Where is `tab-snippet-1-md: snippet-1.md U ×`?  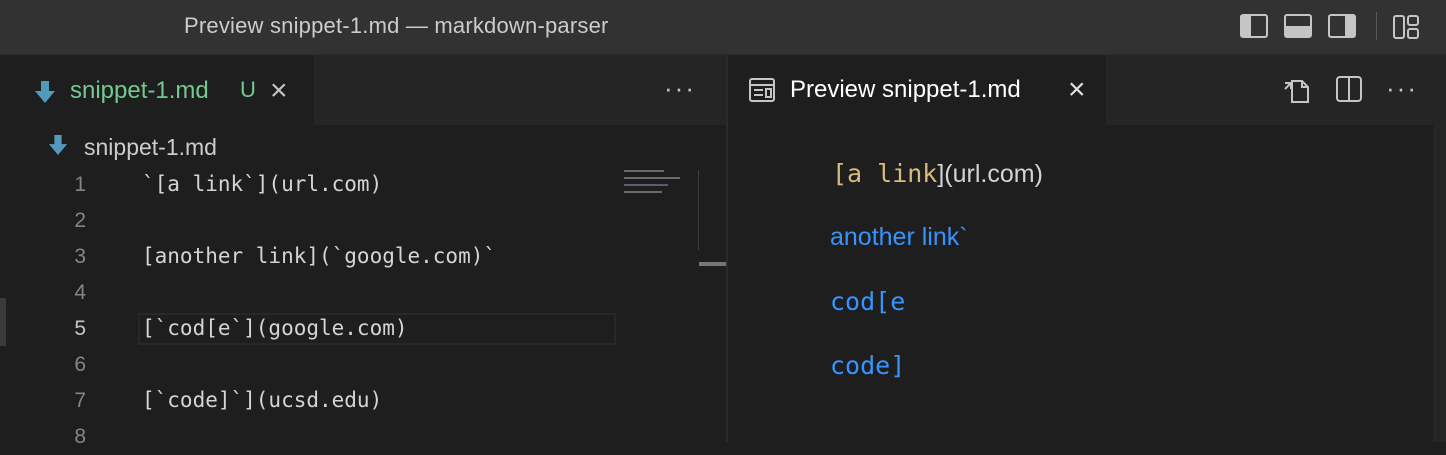
tab-snippet-1-md: snippet-1.md U × is located at coordinates (157, 90).